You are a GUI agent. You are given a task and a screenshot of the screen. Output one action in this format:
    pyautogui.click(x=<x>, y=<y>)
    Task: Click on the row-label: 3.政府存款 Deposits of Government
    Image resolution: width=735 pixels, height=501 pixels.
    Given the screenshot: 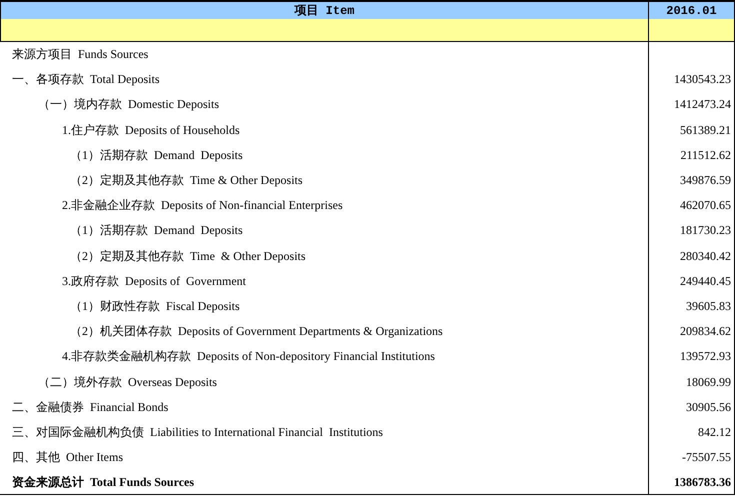 What is the action you would take?
    pyautogui.click(x=154, y=281)
    